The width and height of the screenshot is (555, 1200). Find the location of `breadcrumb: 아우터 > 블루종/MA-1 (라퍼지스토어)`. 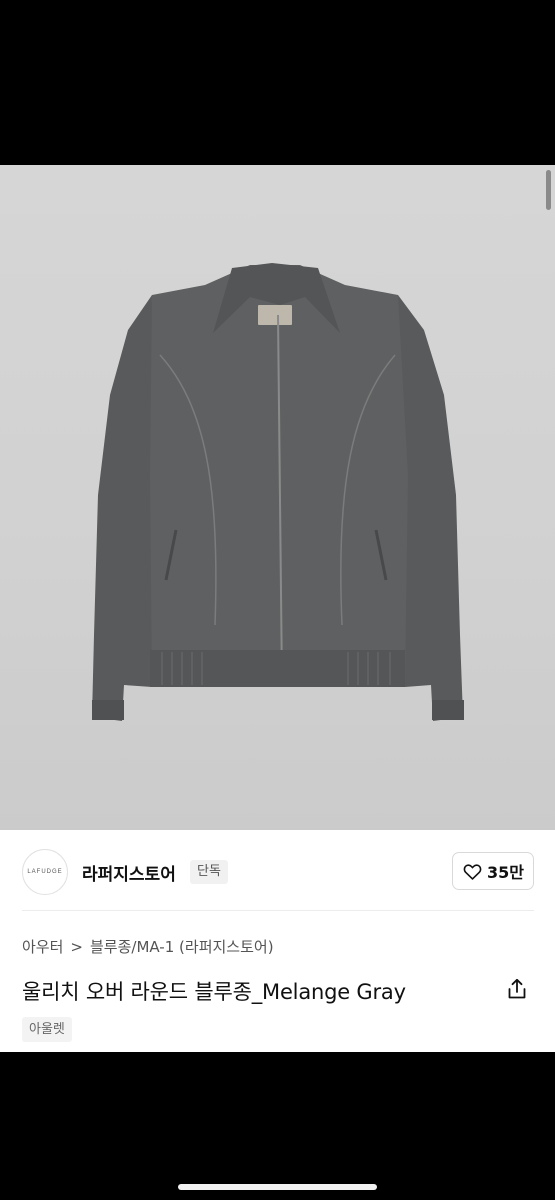

breadcrumb: 아우터 > 블루종/MA-1 (라퍼지스토어) is located at coordinates (148, 946).